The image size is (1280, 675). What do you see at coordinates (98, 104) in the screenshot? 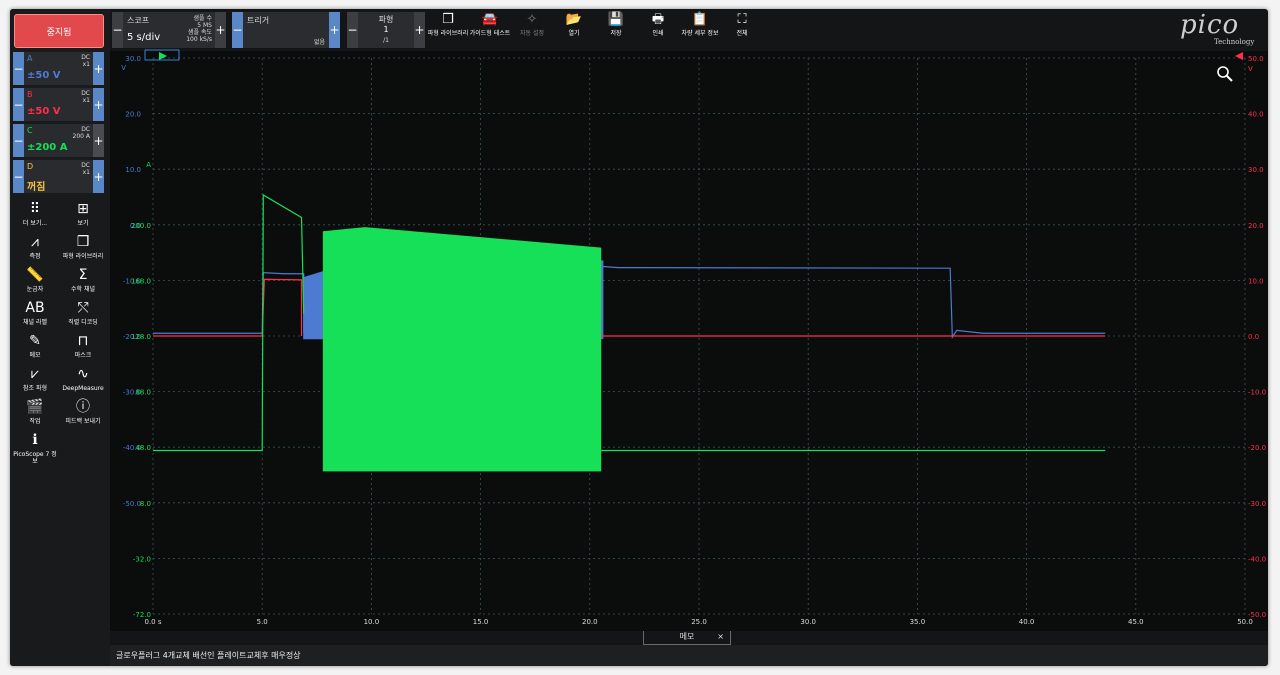
I see `channel-b-range-up-button: +` at bounding box center [98, 104].